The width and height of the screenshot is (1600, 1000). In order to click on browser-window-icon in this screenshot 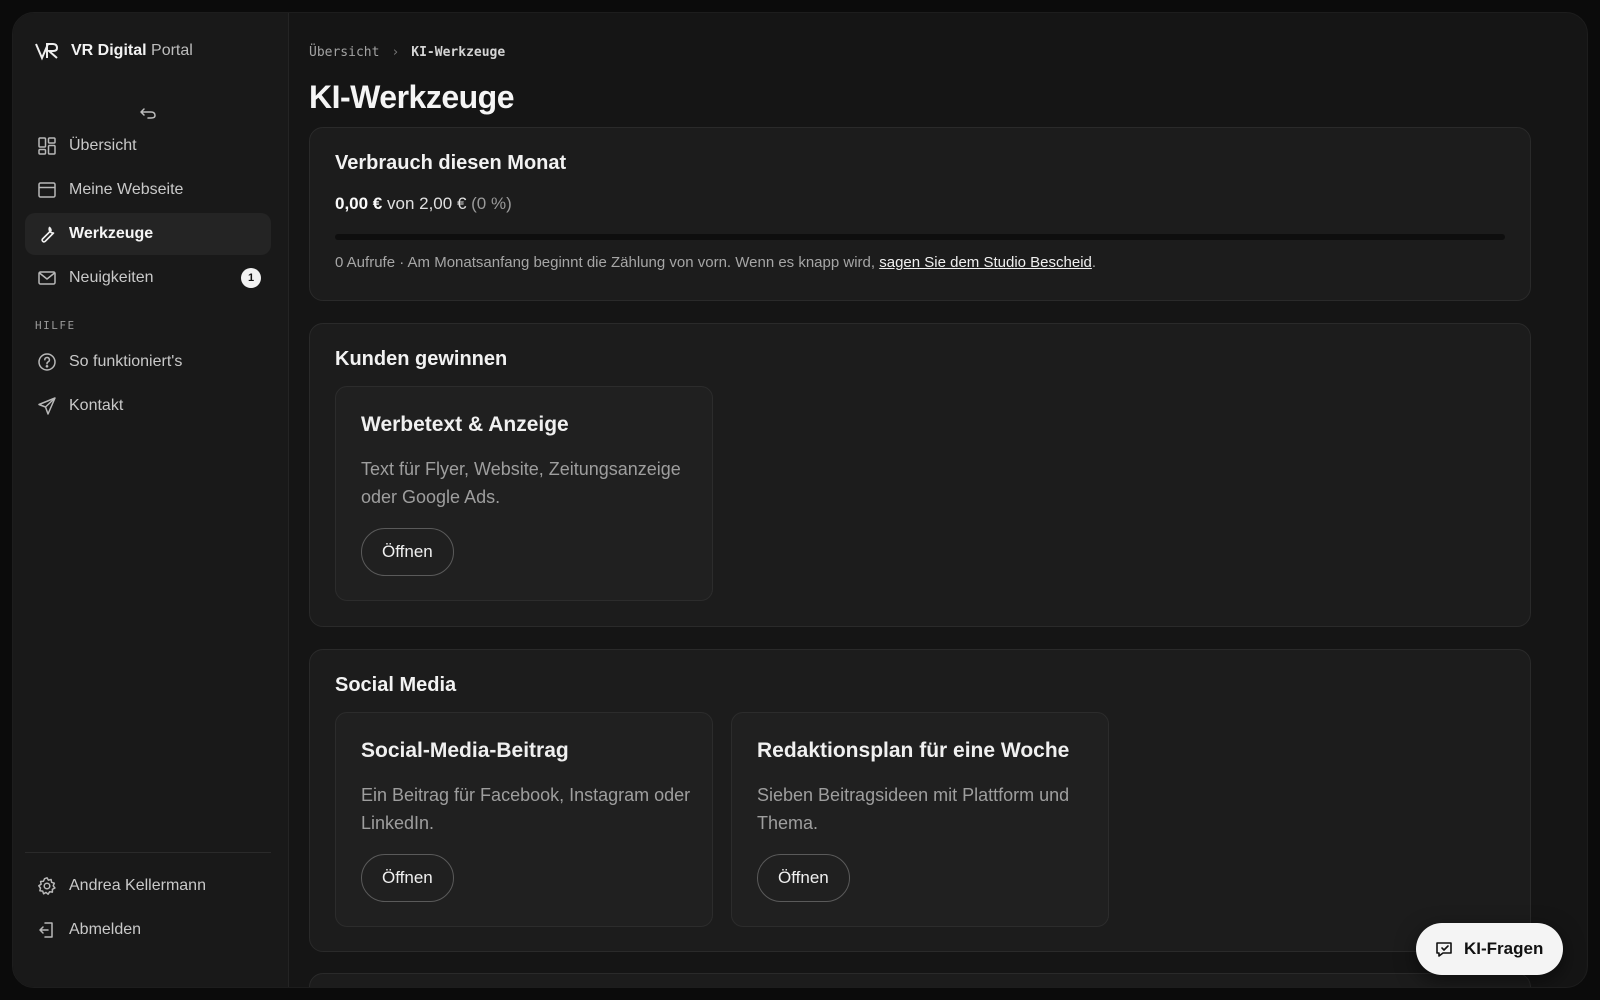, I will do `click(47, 190)`.